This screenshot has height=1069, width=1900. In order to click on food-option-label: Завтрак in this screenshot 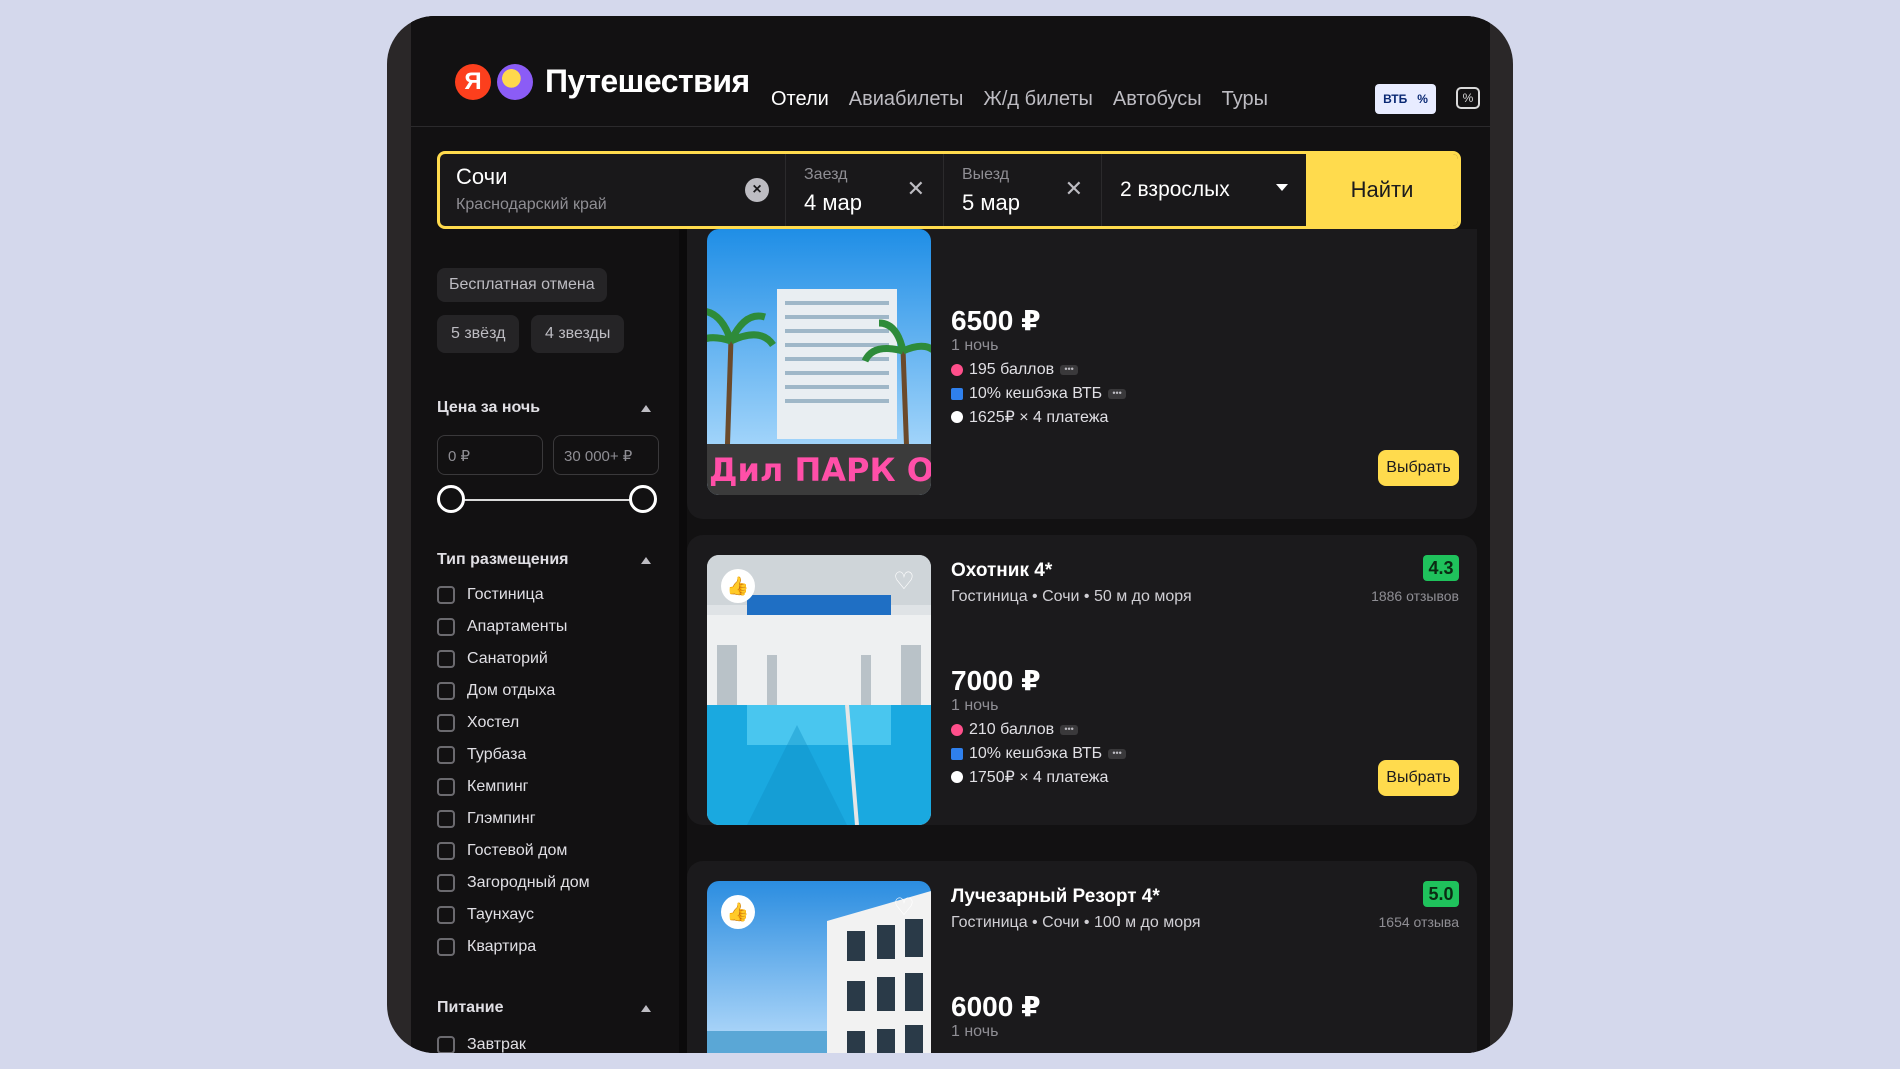, I will do `click(496, 1044)`.